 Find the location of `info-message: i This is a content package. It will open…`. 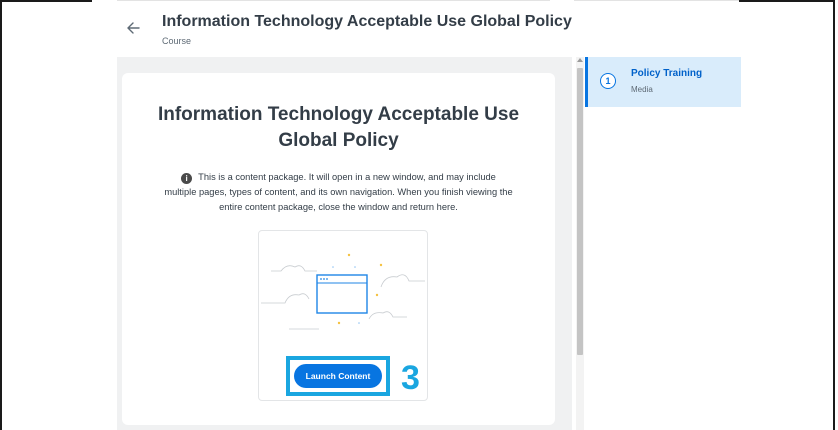

info-message: i This is a content package. It will open… is located at coordinates (338, 192).